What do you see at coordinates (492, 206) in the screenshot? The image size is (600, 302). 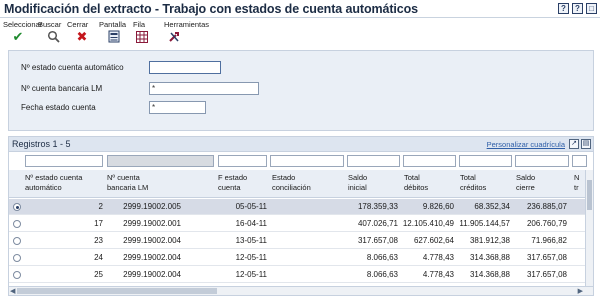 I see `cell-total-credits: 68.352,34` at bounding box center [492, 206].